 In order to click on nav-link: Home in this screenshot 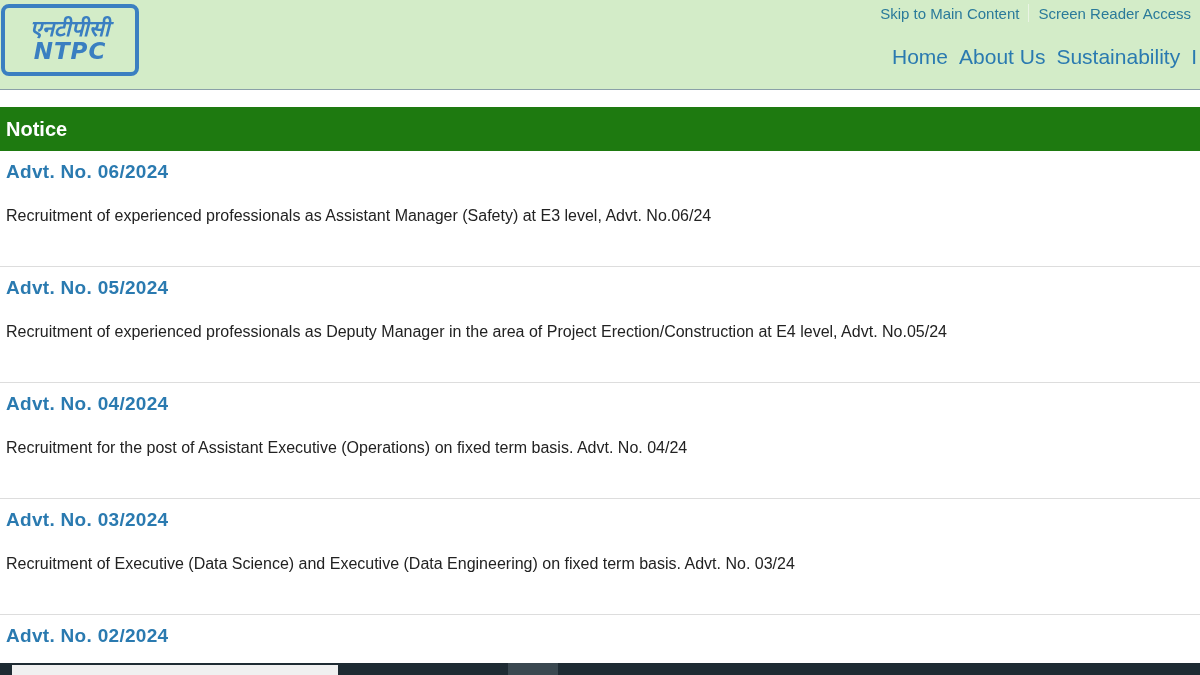, I will do `click(920, 57)`.